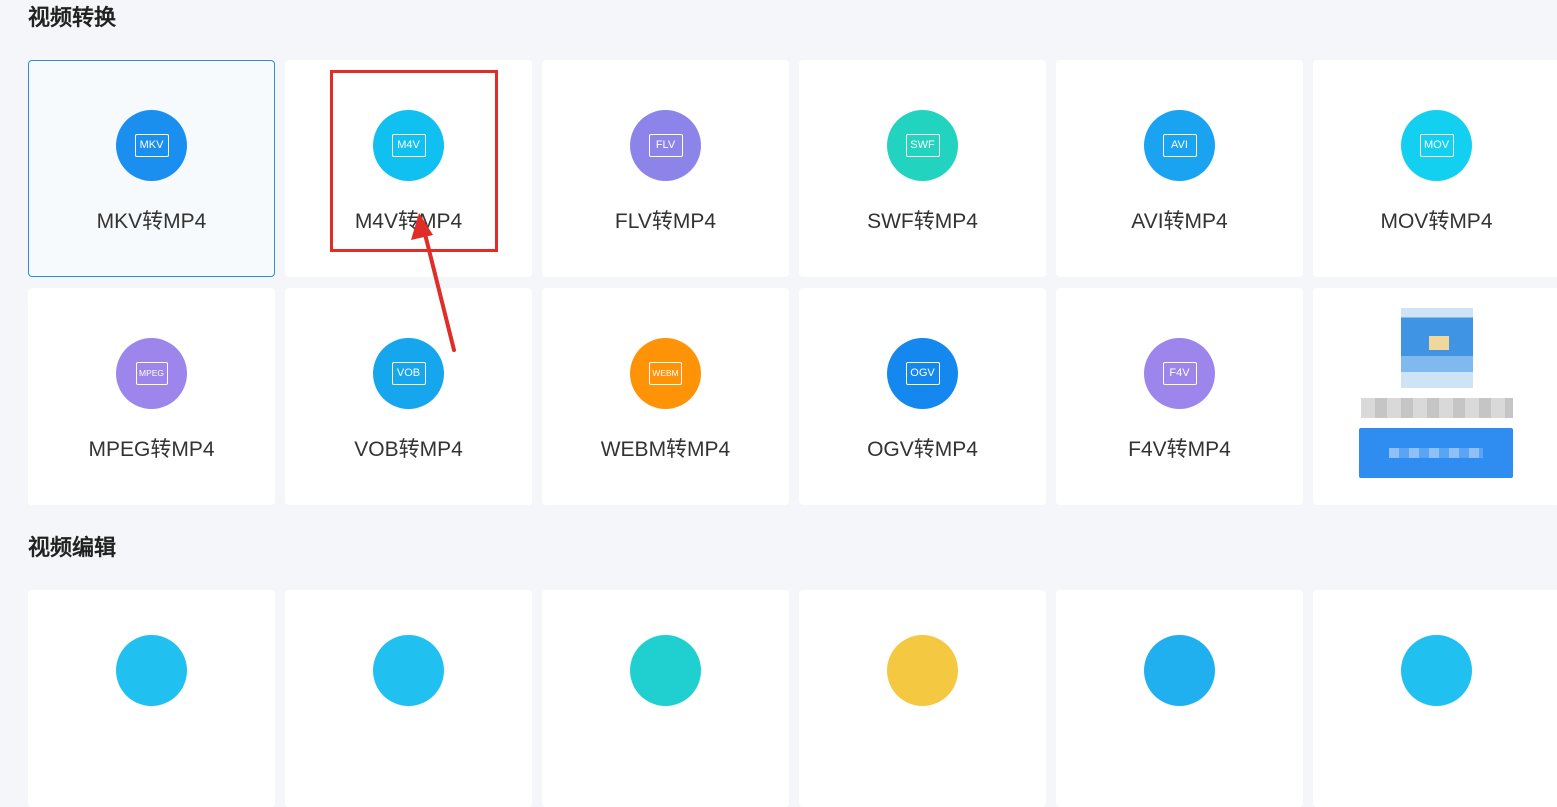  Describe the element at coordinates (1437, 408) in the screenshot. I see `ad-text-blurred` at that location.